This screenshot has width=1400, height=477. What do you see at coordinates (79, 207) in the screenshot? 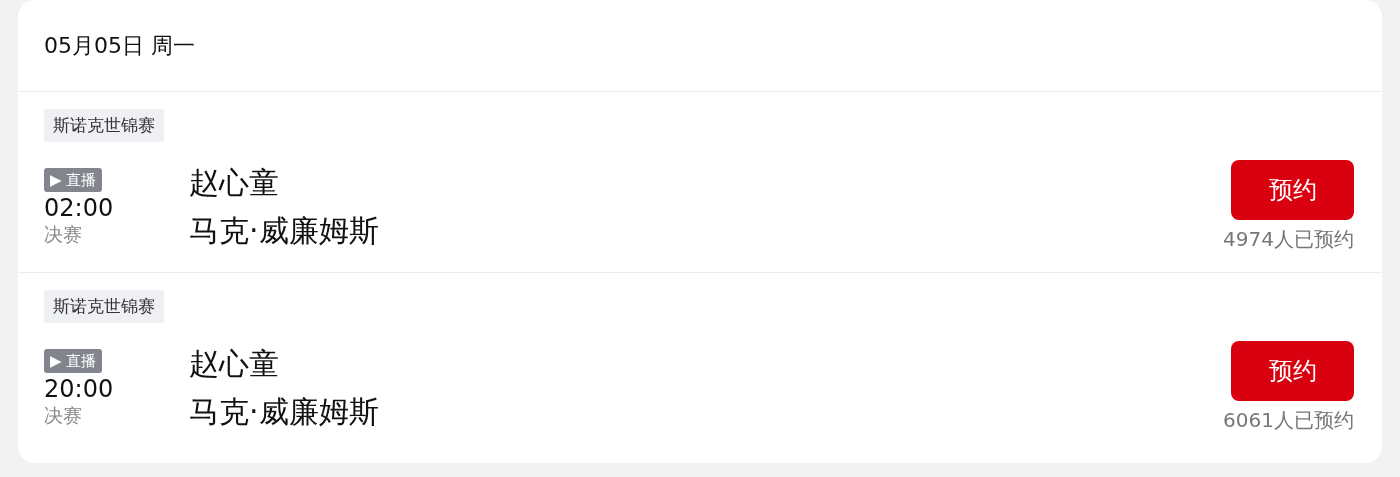
I see `match-time: 02:00` at bounding box center [79, 207].